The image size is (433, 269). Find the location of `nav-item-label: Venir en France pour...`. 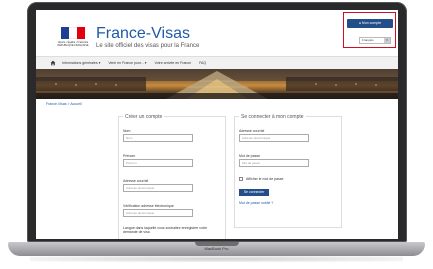

nav-item-label: Venir en France pour... is located at coordinates (126, 63).